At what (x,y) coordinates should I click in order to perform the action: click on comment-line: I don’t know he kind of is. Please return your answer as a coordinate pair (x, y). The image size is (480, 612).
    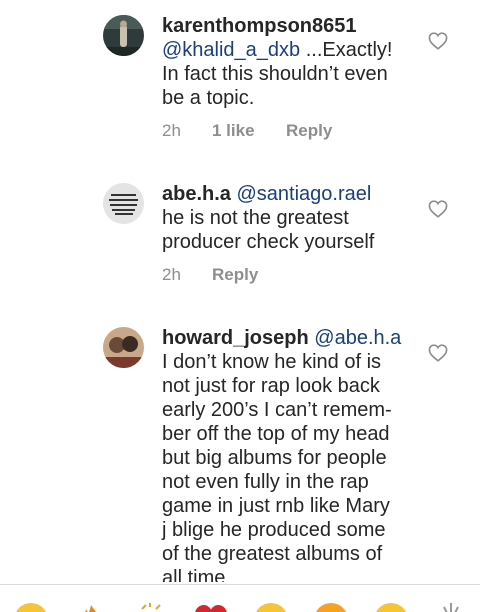
    Looking at the image, I should click on (272, 362).